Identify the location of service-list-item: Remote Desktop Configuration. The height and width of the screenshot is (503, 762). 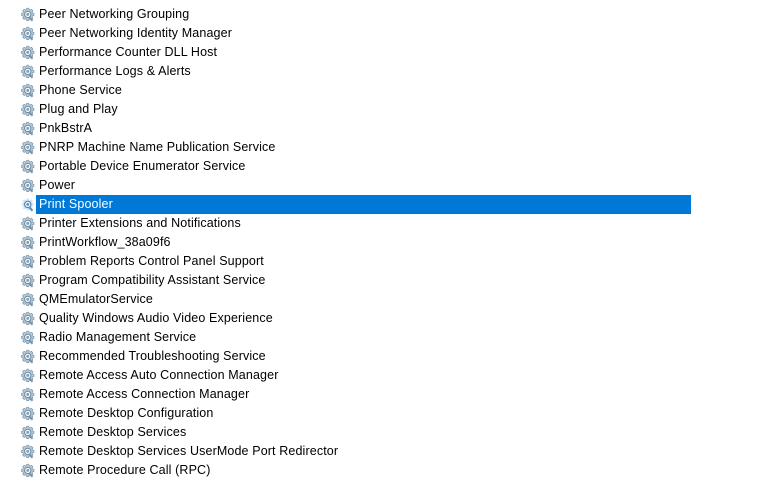
(381, 413).